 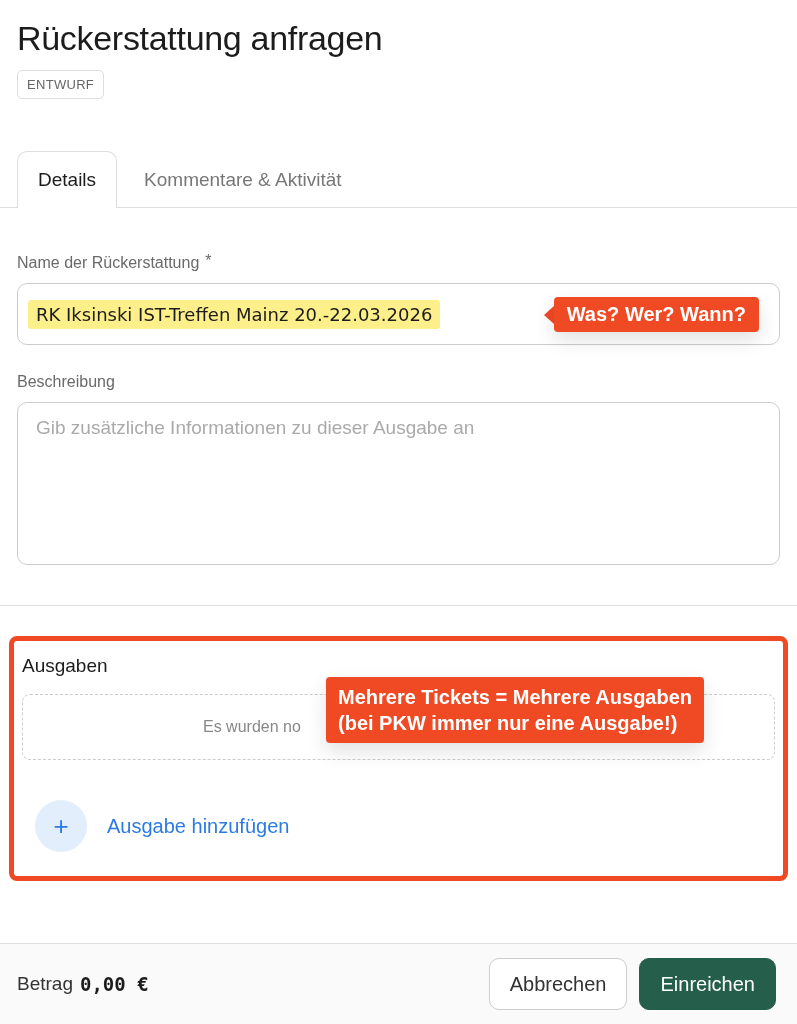 What do you see at coordinates (243, 179) in the screenshot?
I see `tab: Kommentare & Aktivität` at bounding box center [243, 179].